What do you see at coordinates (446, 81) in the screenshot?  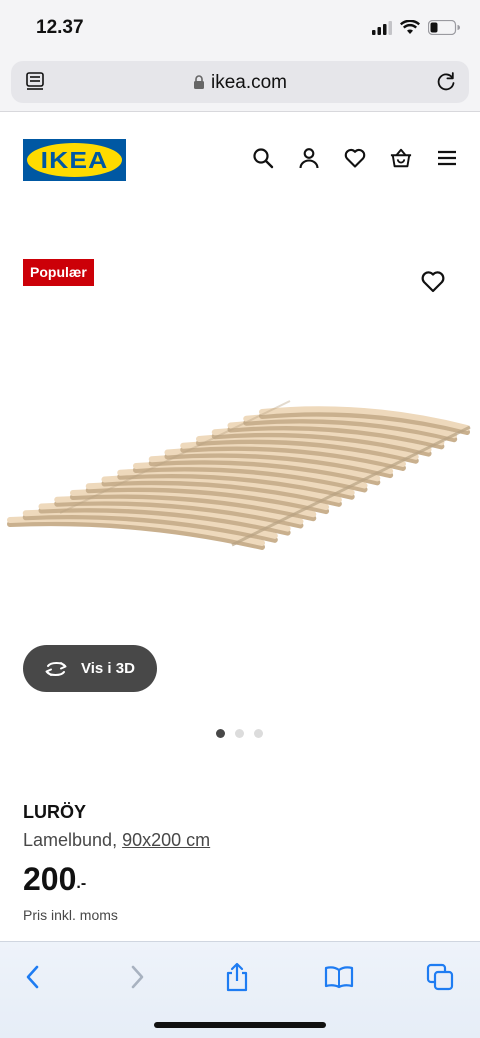 I see `reload-icon` at bounding box center [446, 81].